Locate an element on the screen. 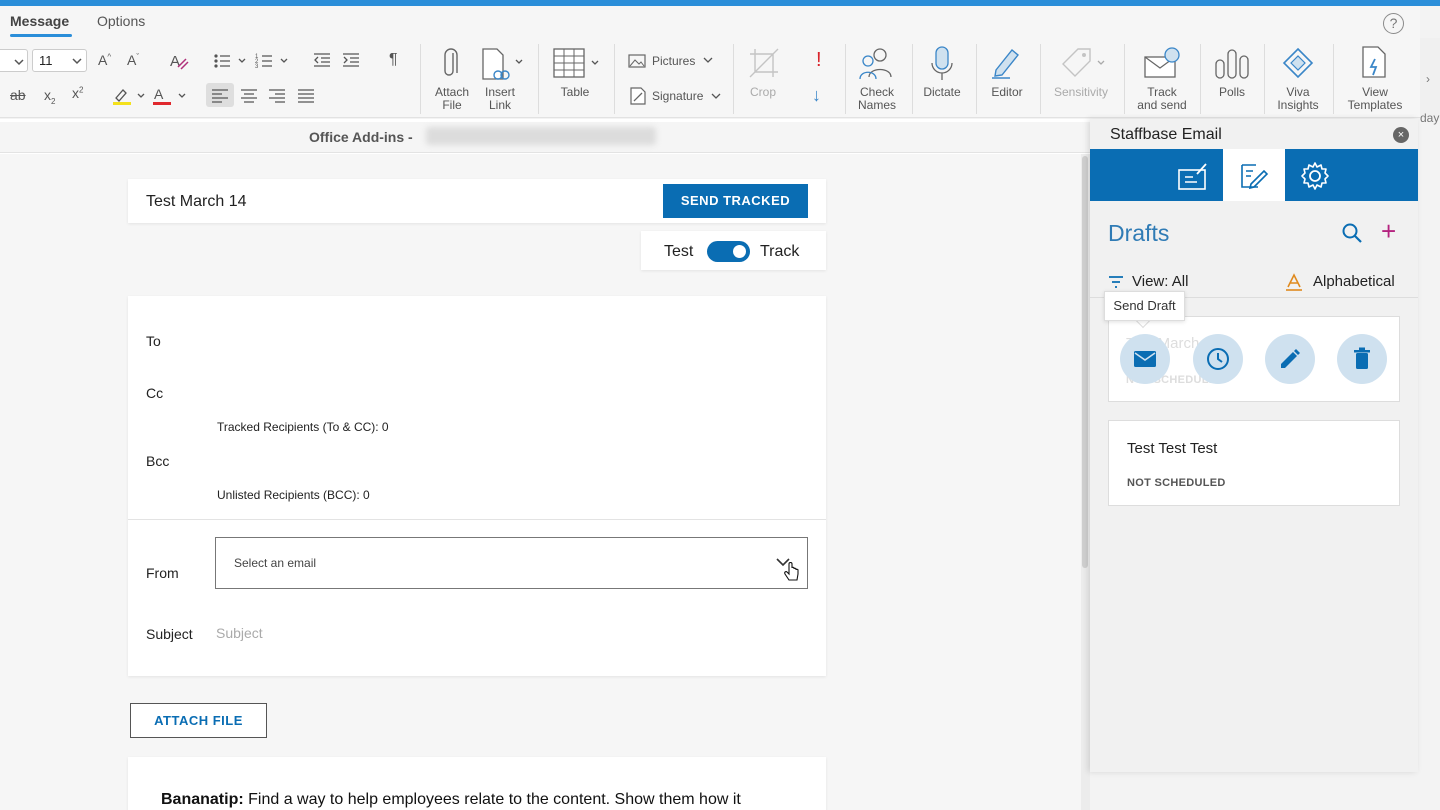  viva-insights-icon is located at coordinates (1298, 63).